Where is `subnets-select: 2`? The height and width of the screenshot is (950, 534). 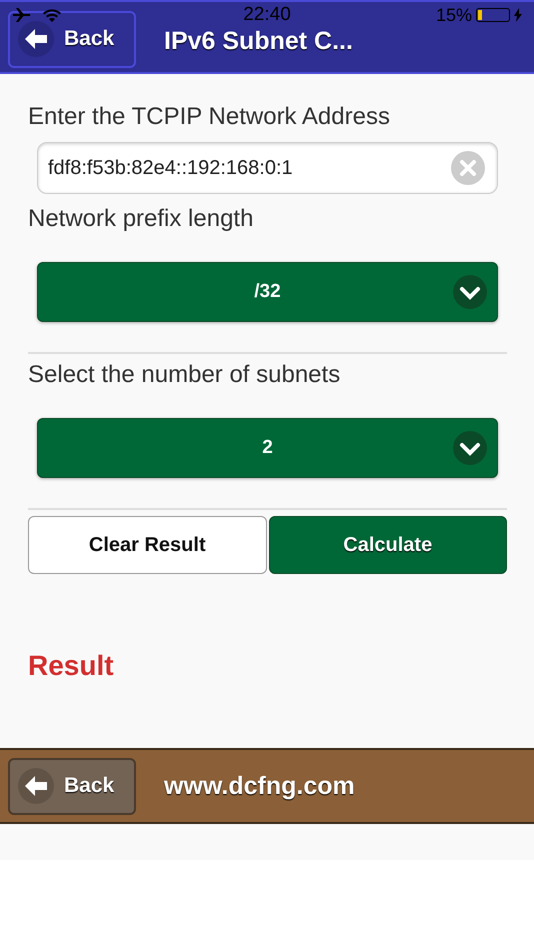 subnets-select: 2 is located at coordinates (267, 448).